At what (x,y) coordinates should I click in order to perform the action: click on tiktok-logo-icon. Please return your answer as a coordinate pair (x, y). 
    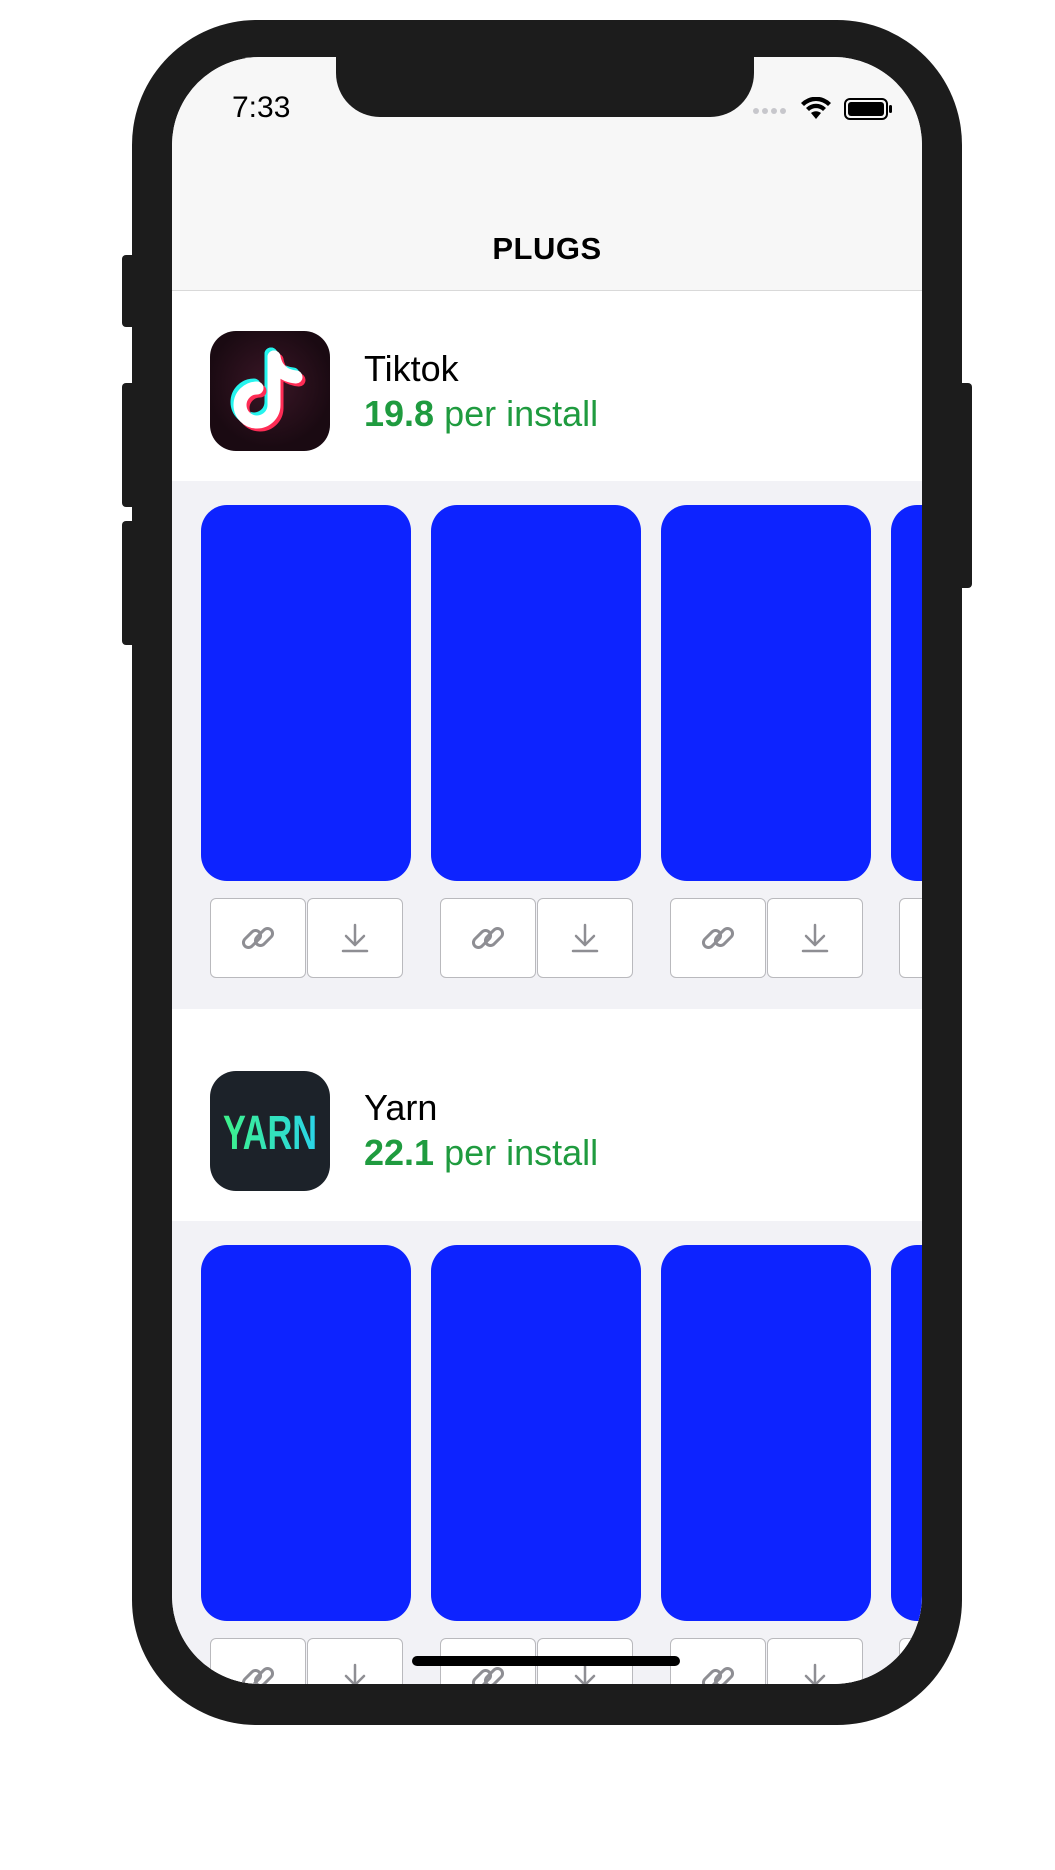
    Looking at the image, I should click on (270, 391).